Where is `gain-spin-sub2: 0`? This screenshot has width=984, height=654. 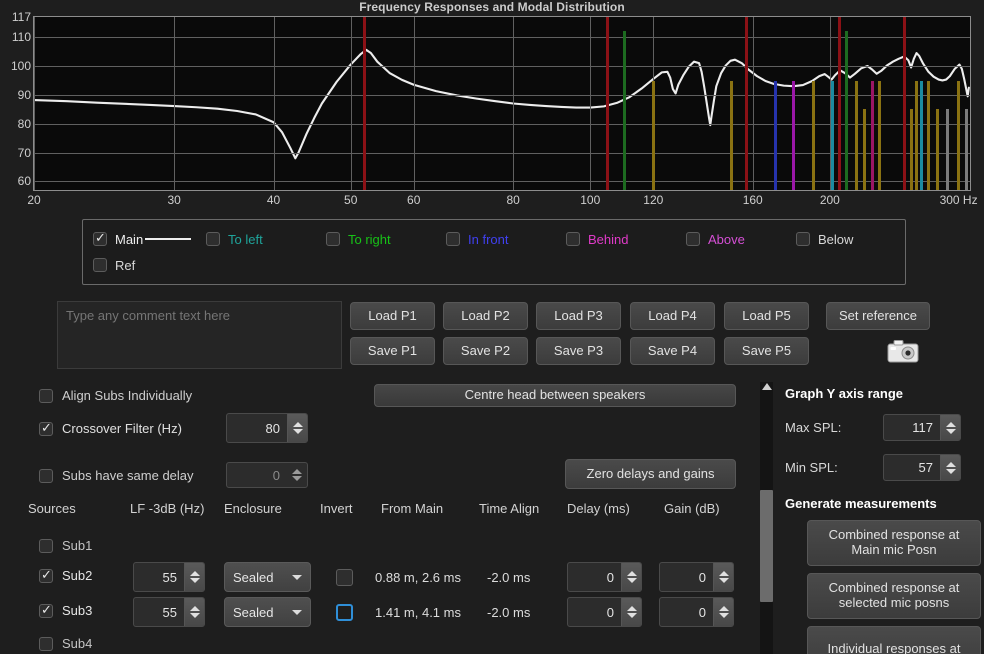
gain-spin-sub2: 0 is located at coordinates (696, 577).